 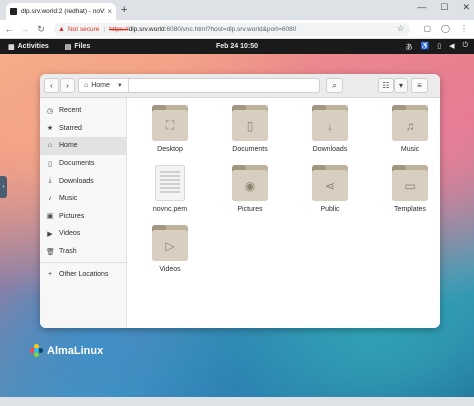 I want to click on view-options-button: ▾, so click(x=401, y=85).